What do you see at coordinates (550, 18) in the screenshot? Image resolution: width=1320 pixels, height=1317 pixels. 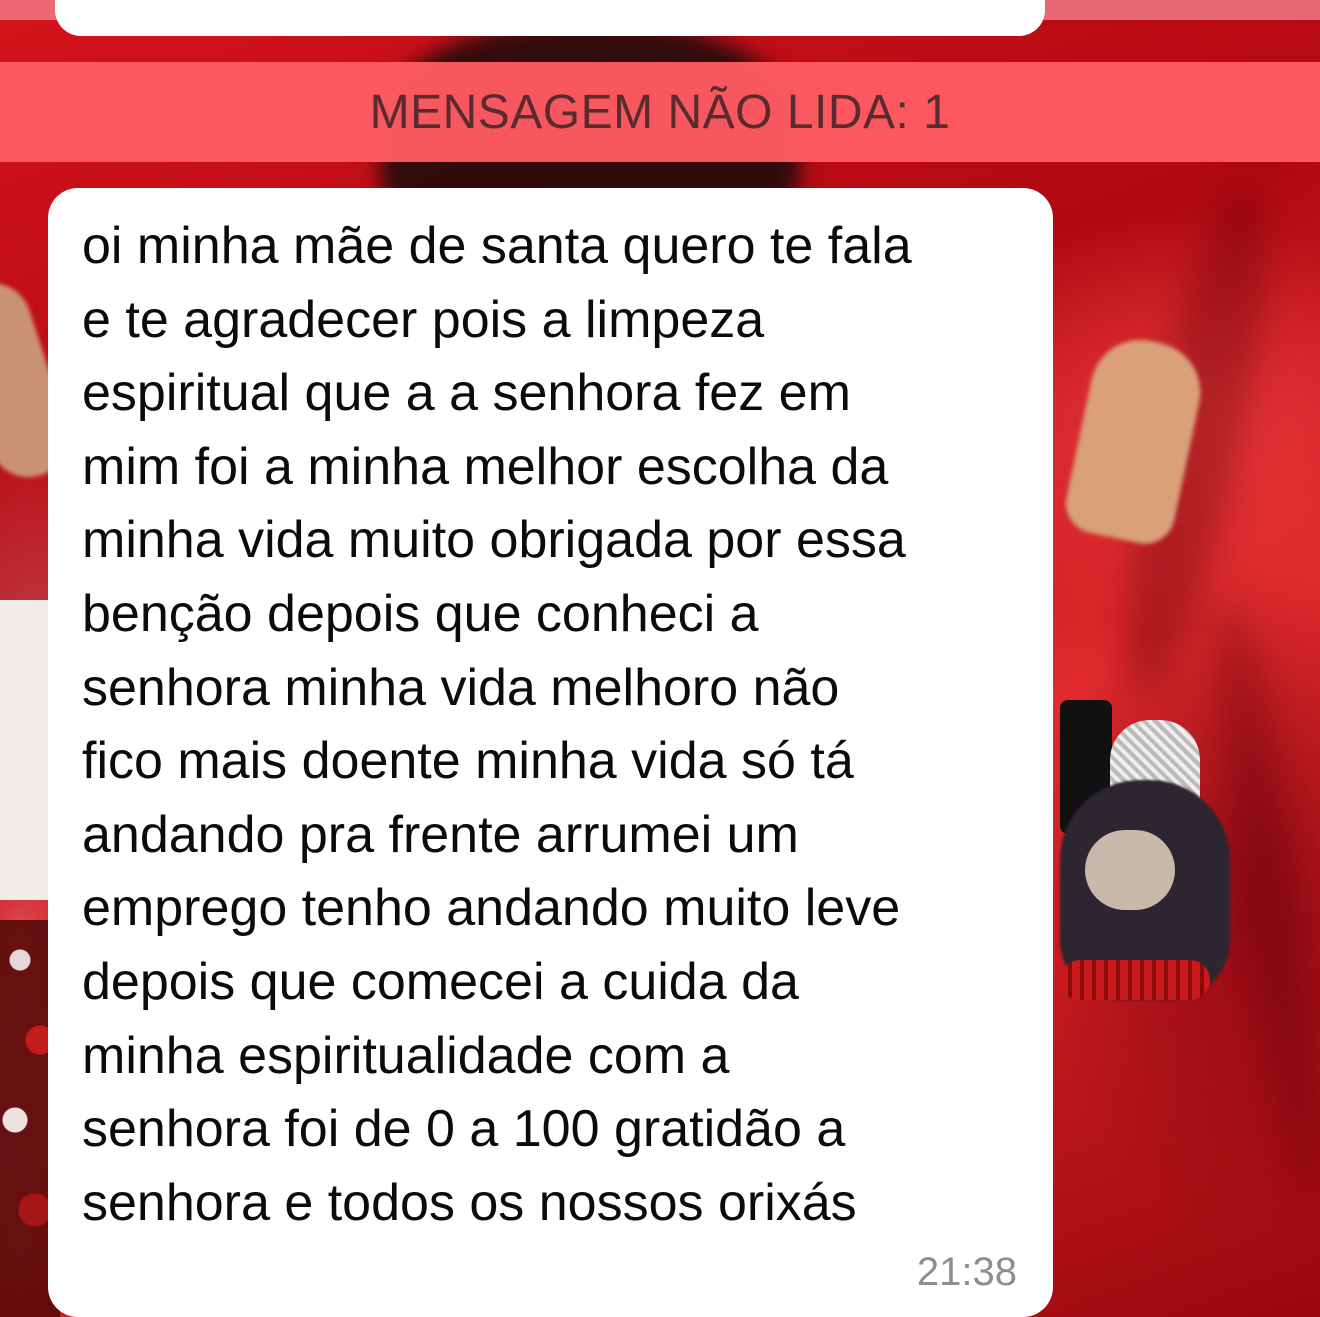 I see `previous-message-bubble` at bounding box center [550, 18].